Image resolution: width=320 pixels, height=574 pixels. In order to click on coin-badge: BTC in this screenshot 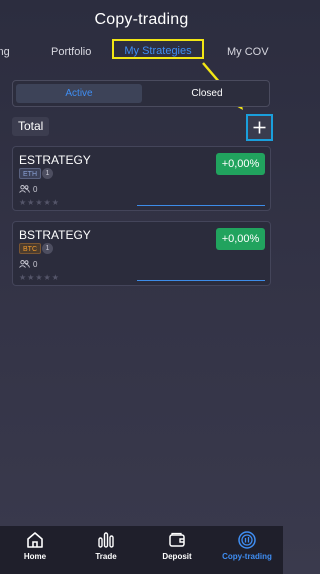, I will do `click(30, 248)`.